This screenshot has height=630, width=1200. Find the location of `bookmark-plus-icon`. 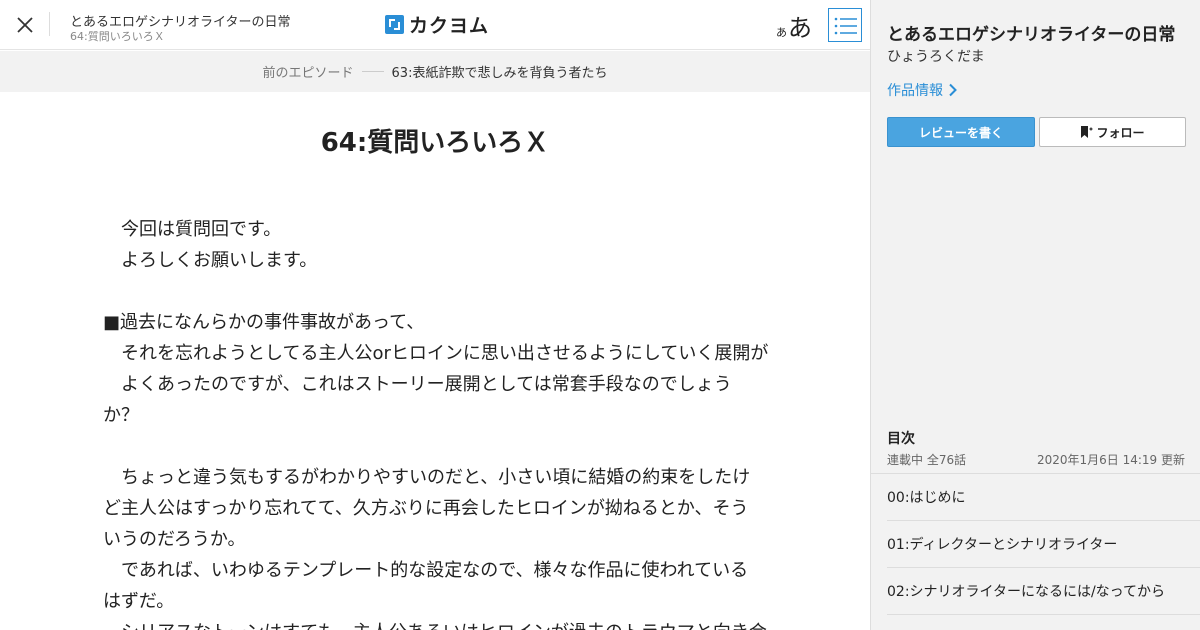

bookmark-plus-icon is located at coordinates (1087, 132).